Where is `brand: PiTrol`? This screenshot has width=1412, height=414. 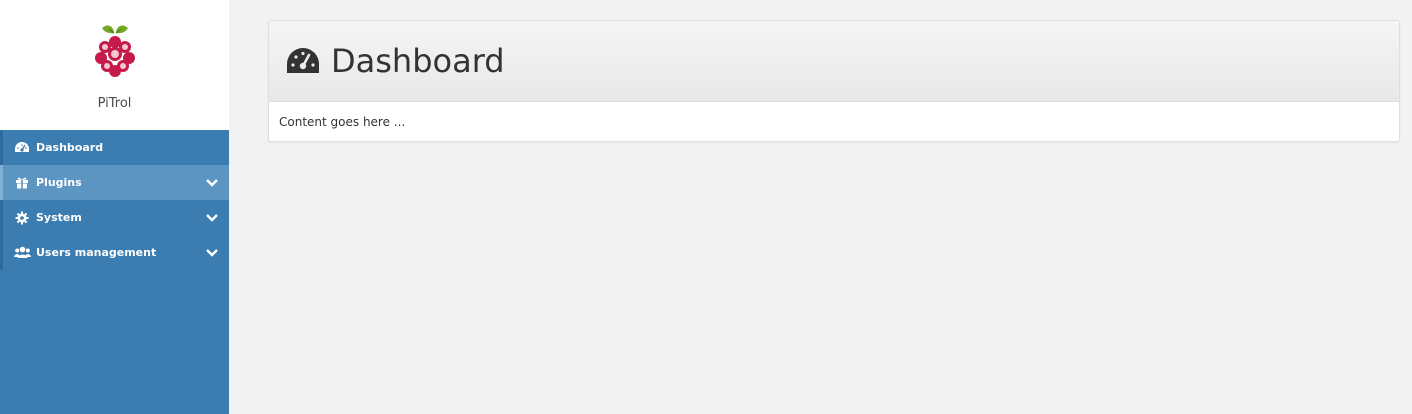 brand: PiTrol is located at coordinates (114, 65).